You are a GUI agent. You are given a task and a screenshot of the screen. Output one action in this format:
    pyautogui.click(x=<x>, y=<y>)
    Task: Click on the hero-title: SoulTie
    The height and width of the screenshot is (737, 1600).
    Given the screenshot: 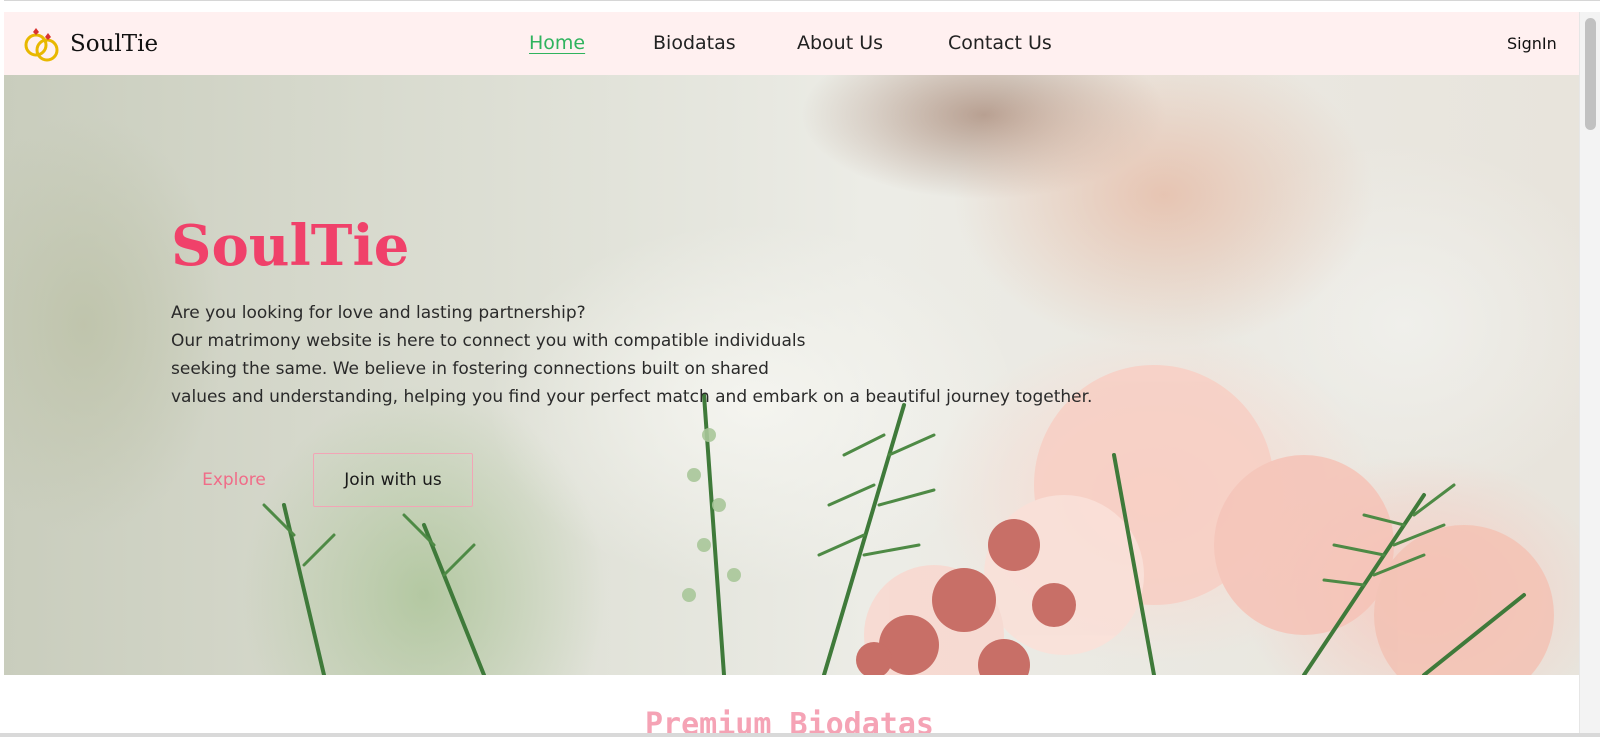 What is the action you would take?
    pyautogui.click(x=290, y=246)
    